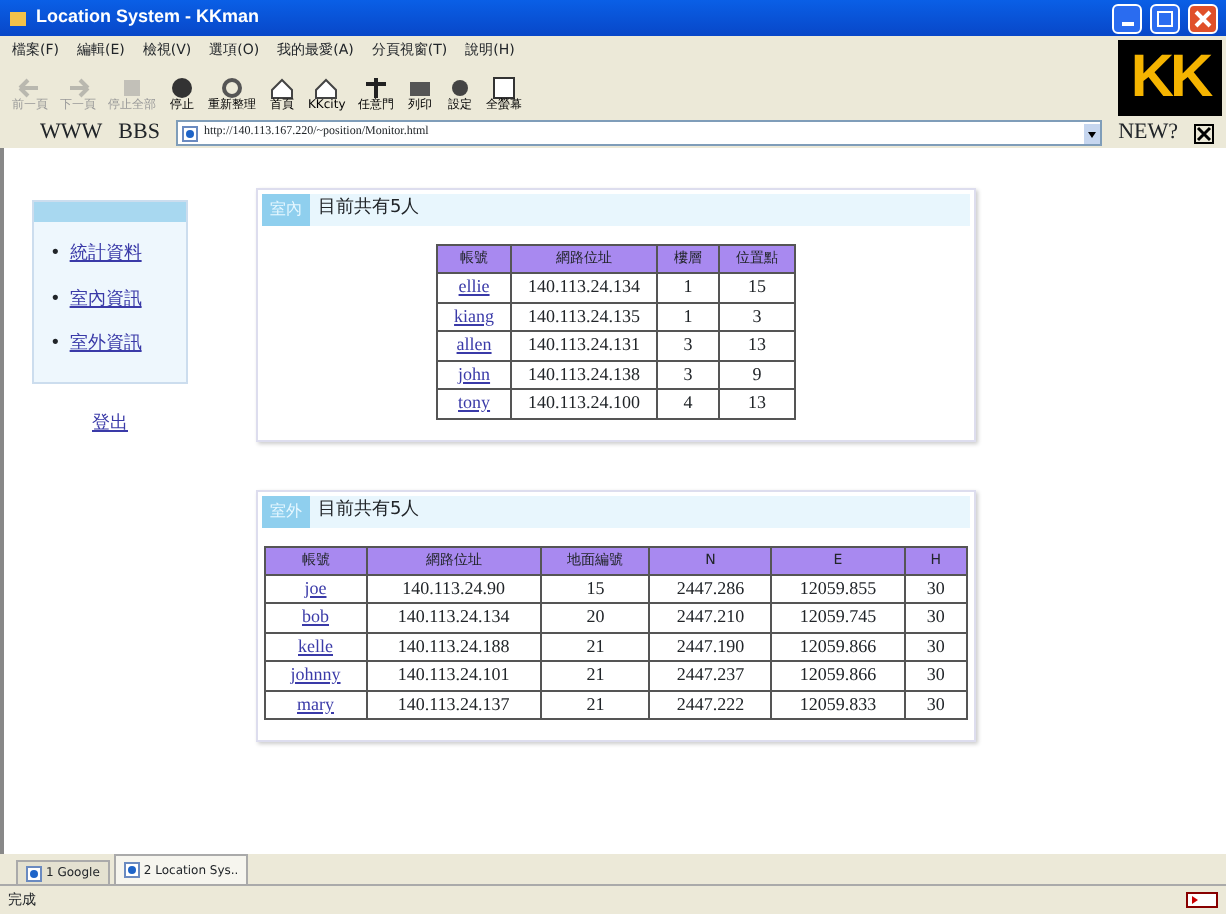  Describe the element at coordinates (687, 403) in the screenshot. I see `table-cell: 4` at that location.